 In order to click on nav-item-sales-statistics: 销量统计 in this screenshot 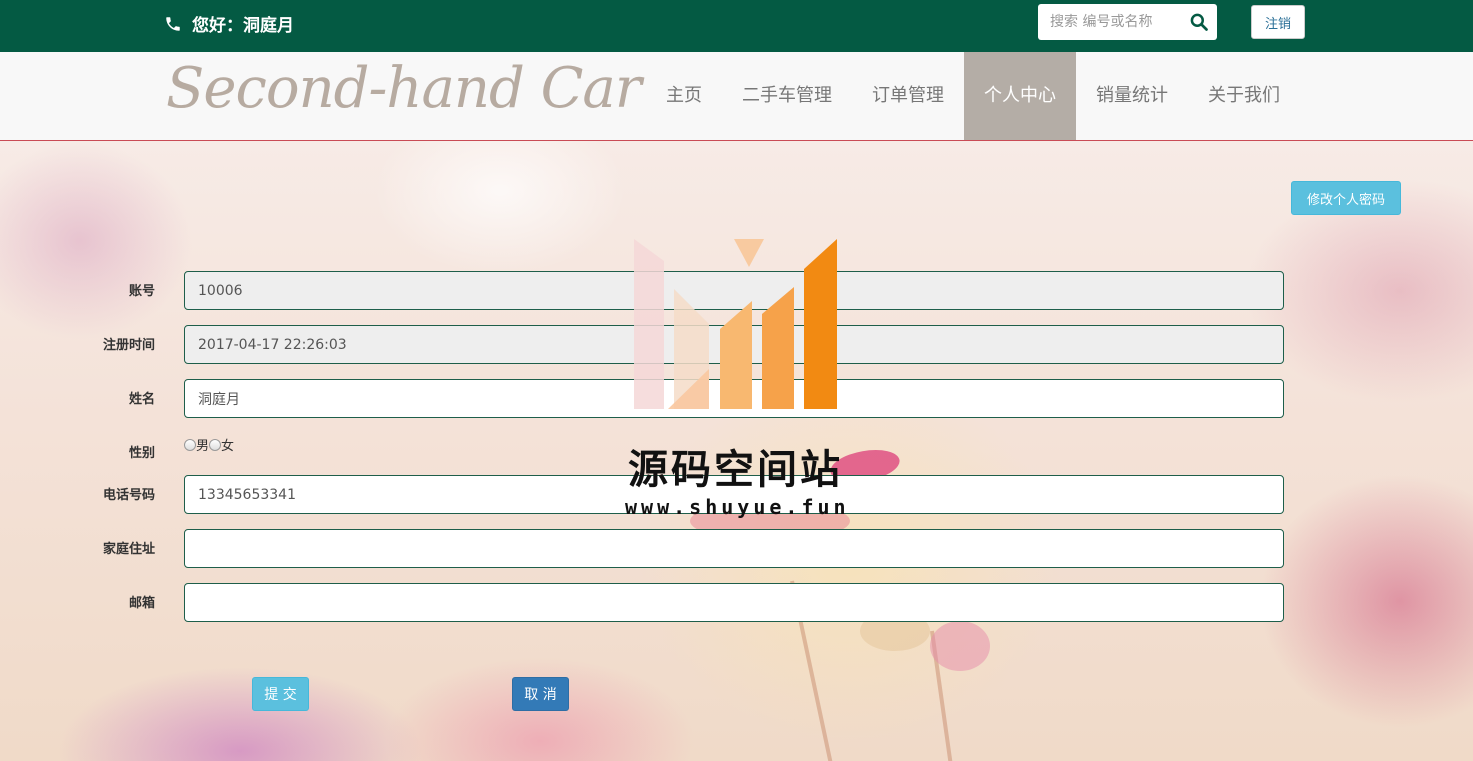, I will do `click(1132, 96)`.